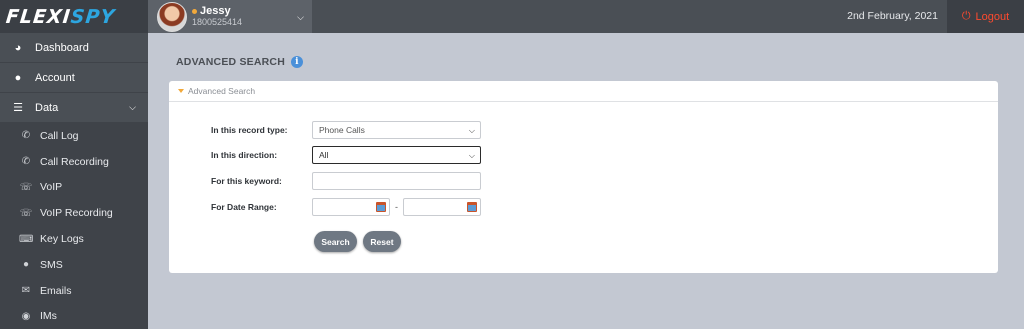 Image resolution: width=1024 pixels, height=329 pixels. I want to click on sidebar-item-label: IMs, so click(48, 316).